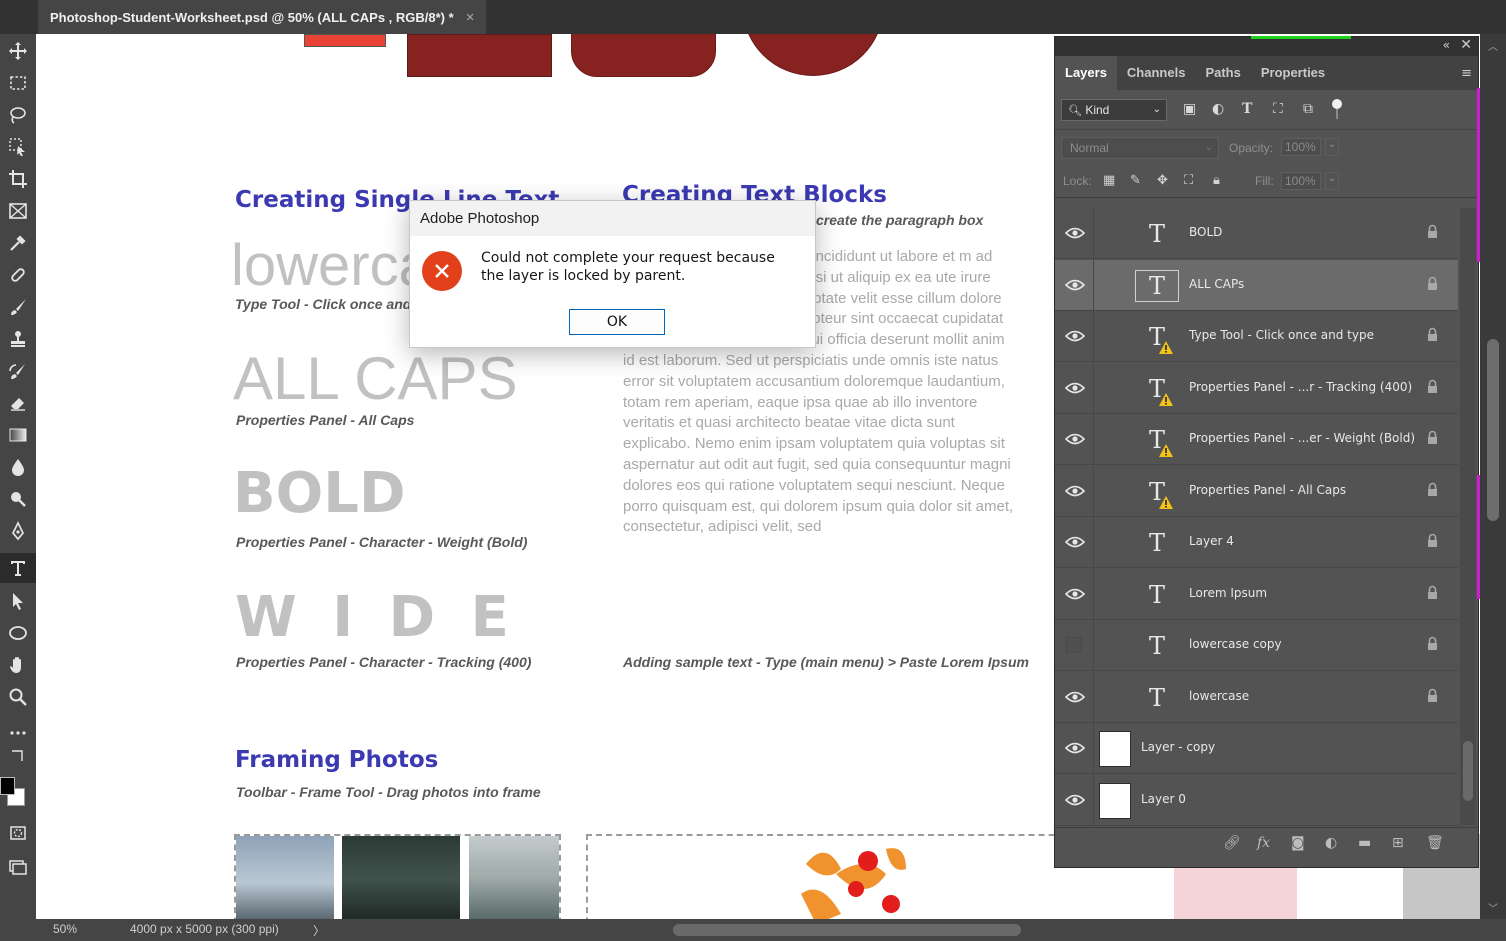 The width and height of the screenshot is (1506, 941). What do you see at coordinates (1446, 45) in the screenshot?
I see `collapse-panel-icon: «` at bounding box center [1446, 45].